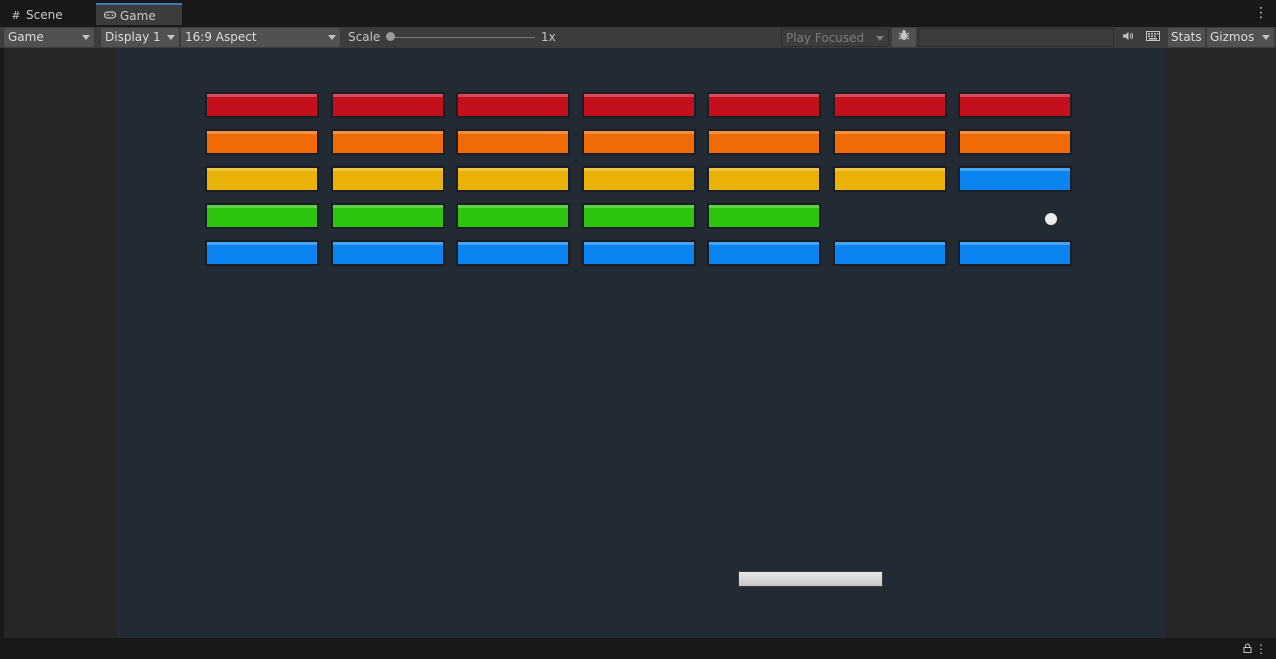 This screenshot has height=659, width=1276. I want to click on tab-bar: # Scene Game ⋮, so click(638, 13).